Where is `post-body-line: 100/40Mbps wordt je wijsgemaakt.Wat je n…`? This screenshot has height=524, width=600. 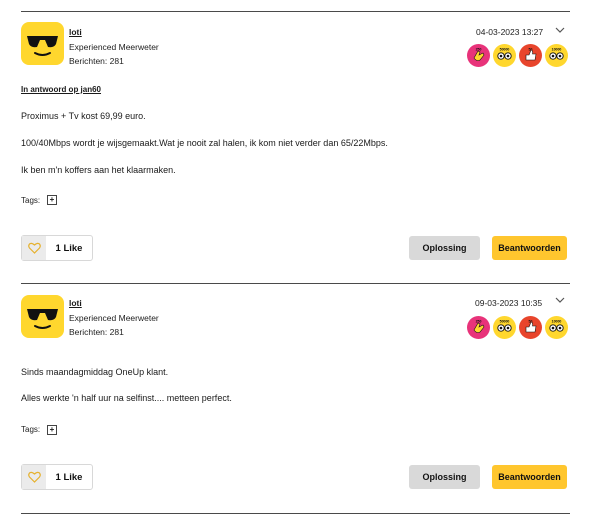
post-body-line: 100/40Mbps wordt je wijsgemaakt.Wat je n… is located at coordinates (204, 143).